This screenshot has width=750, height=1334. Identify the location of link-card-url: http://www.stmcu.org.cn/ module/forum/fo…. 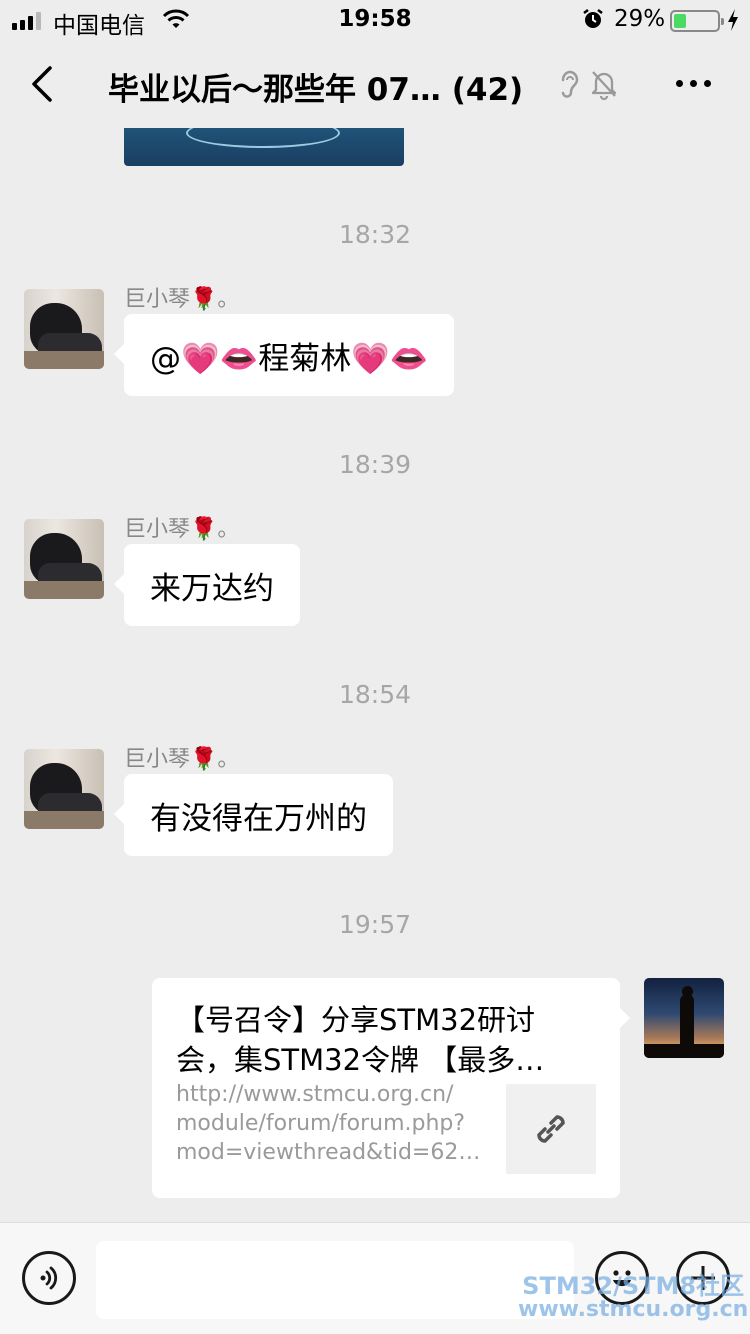
(328, 1123).